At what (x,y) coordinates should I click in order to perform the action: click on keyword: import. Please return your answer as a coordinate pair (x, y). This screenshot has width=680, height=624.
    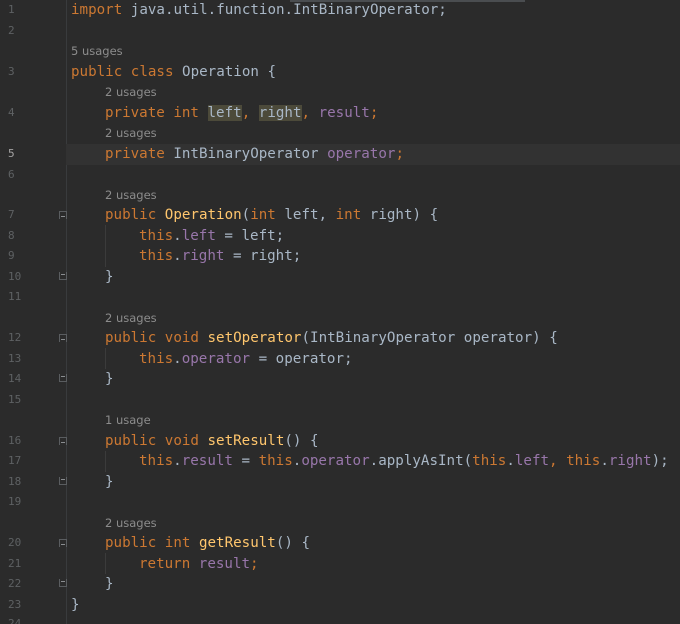
    Looking at the image, I should click on (97, 10).